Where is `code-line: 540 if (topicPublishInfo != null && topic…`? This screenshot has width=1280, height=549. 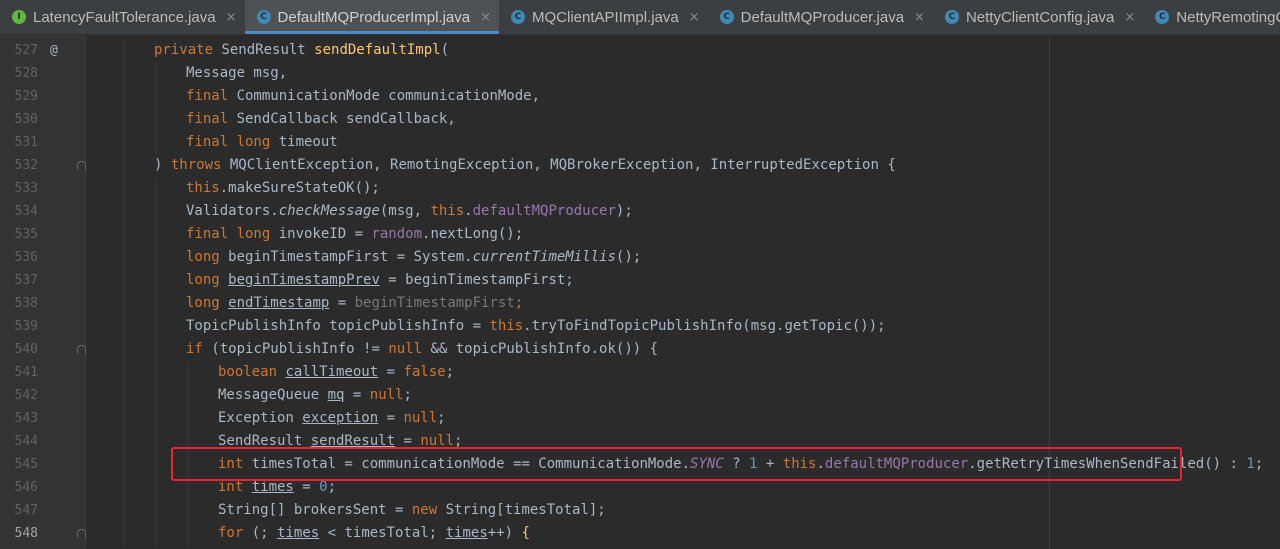
code-line: 540 if (topicPublishInfo != null && topic… is located at coordinates (640, 349).